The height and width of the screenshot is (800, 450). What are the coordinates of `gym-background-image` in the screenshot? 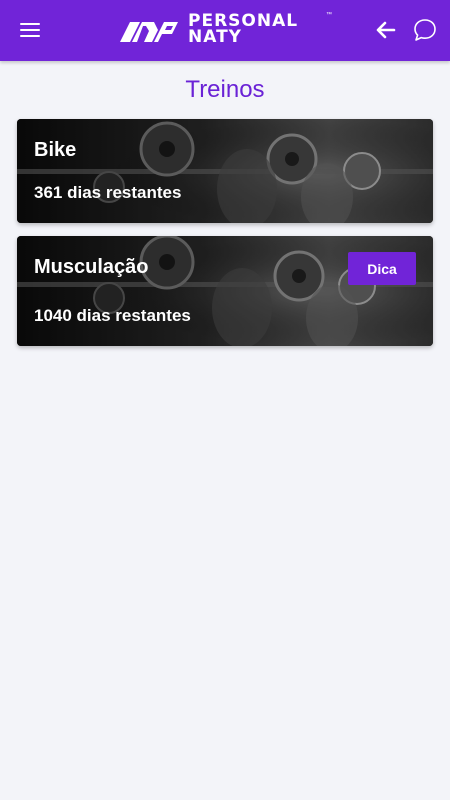 It's located at (225, 171).